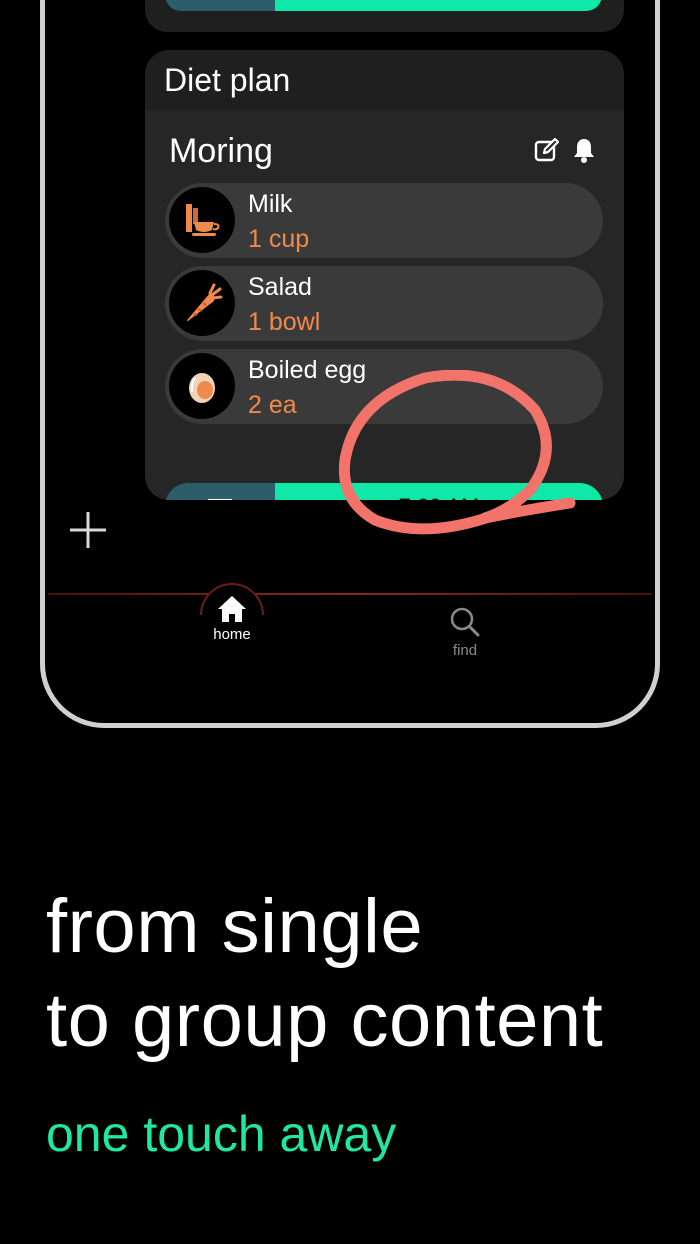  I want to click on nav-label-find: find, so click(465, 650).